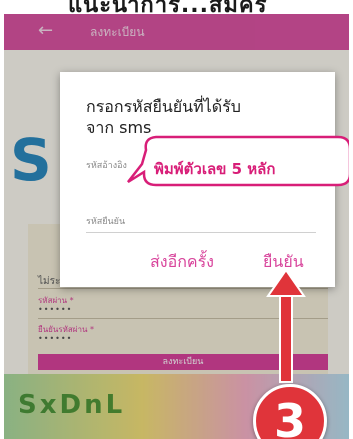 This screenshot has width=353, height=439. What do you see at coordinates (286, 325) in the screenshot?
I see `up-arrow-icon` at bounding box center [286, 325].